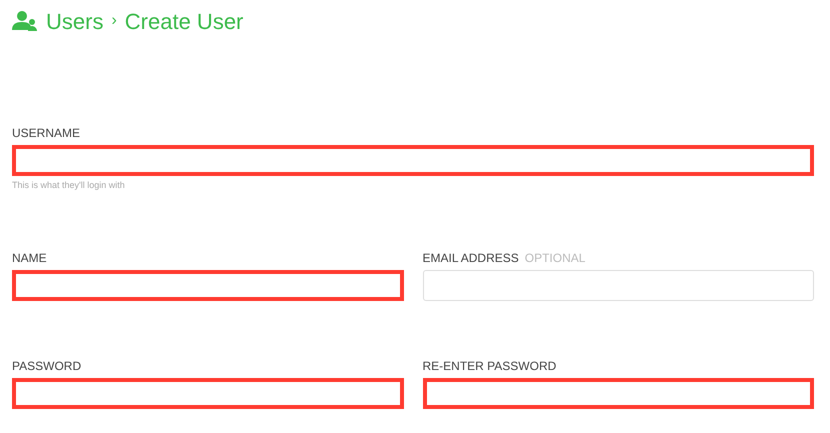  I want to click on users-icon, so click(25, 21).